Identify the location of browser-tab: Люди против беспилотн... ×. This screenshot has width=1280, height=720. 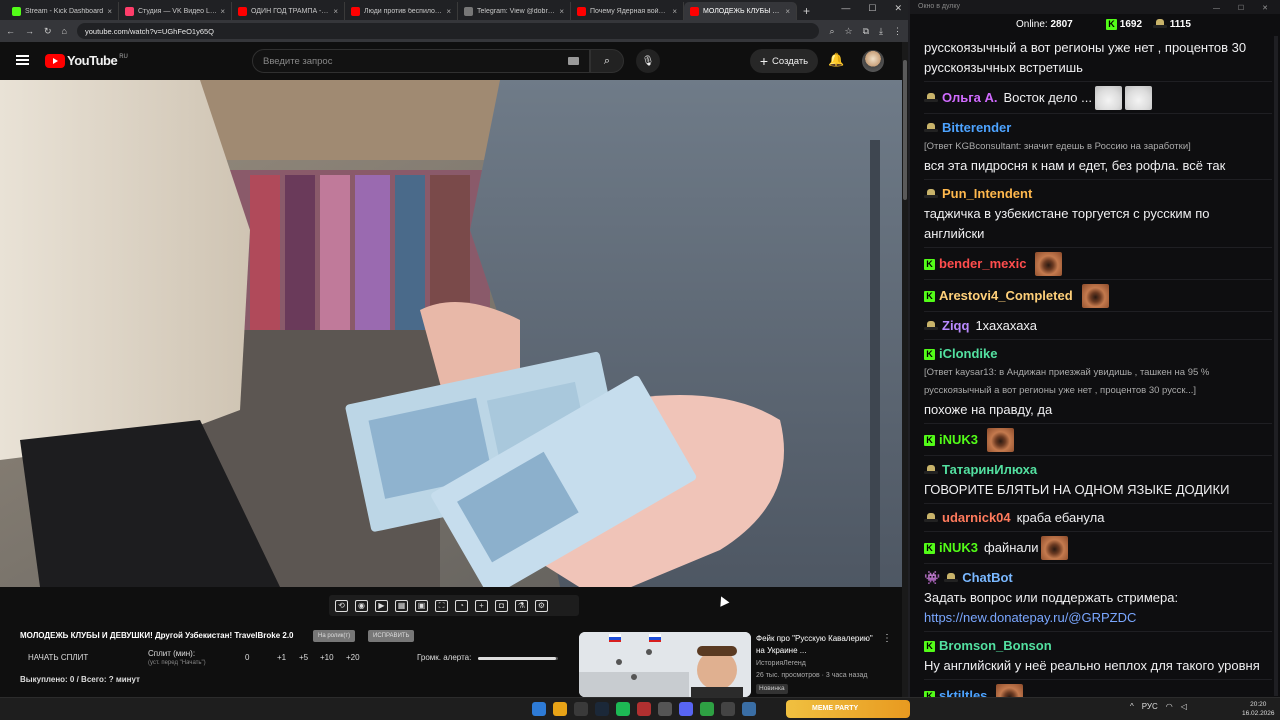
(401, 11).